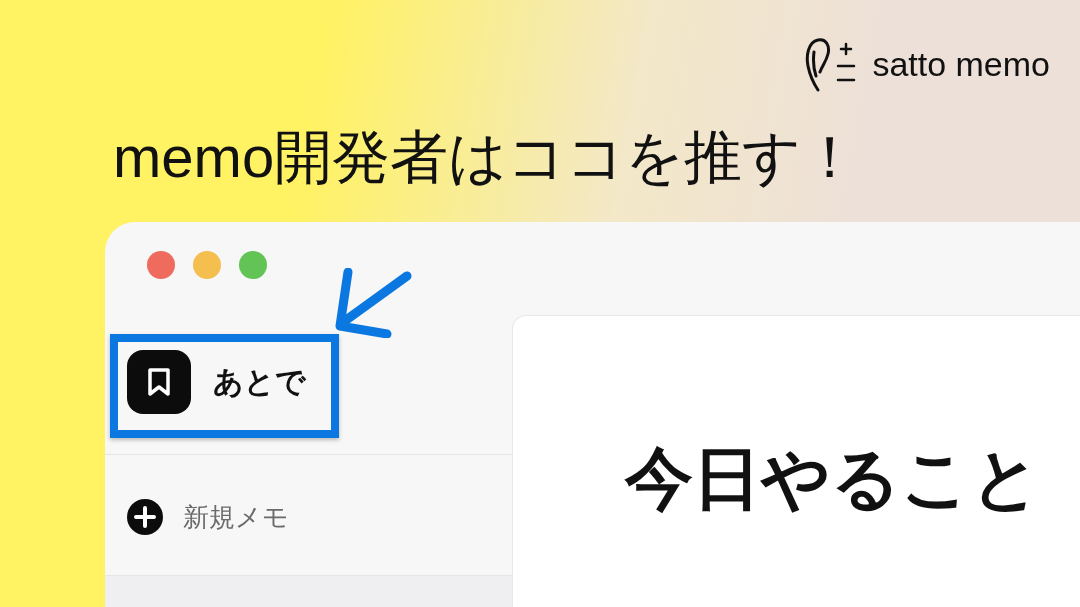 This screenshot has width=1080, height=607. Describe the element at coordinates (161, 265) in the screenshot. I see `close-window-button` at that location.